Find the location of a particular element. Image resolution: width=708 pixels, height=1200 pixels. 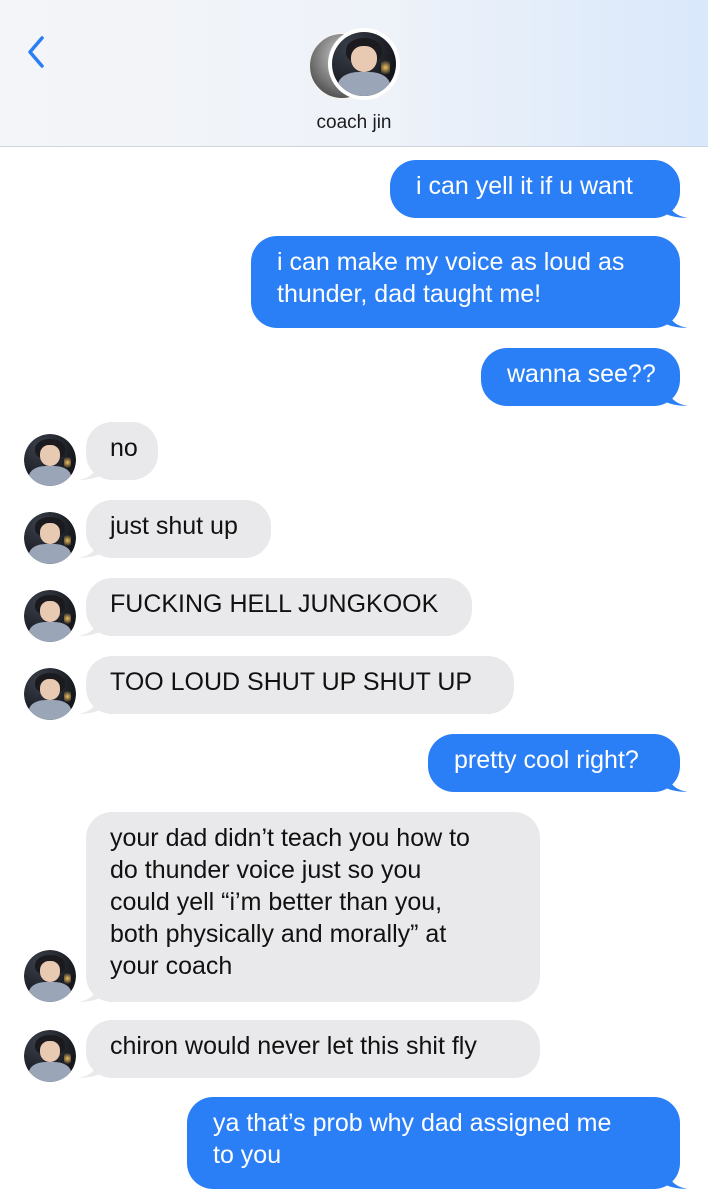

message-line: do thunder voice just so you is located at coordinates (266, 870).